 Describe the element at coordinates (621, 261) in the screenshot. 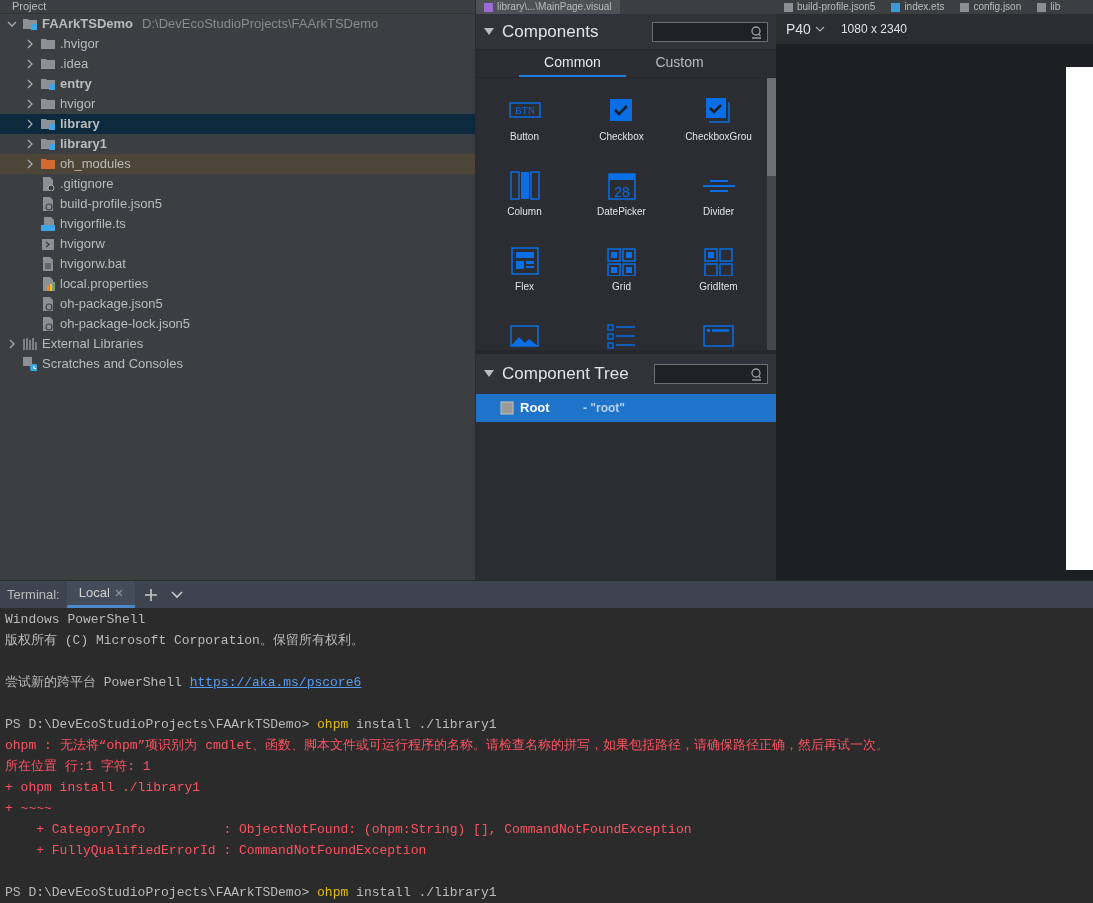

I see `grid-icon` at that location.